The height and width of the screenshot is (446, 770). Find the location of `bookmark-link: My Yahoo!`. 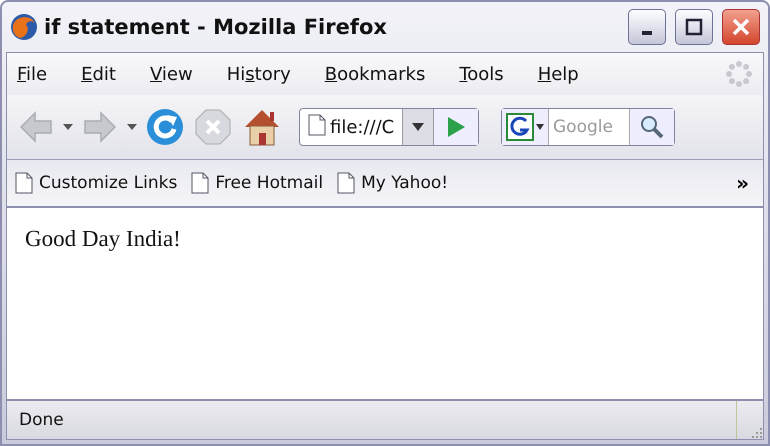

bookmark-link: My Yahoo! is located at coordinates (404, 183).